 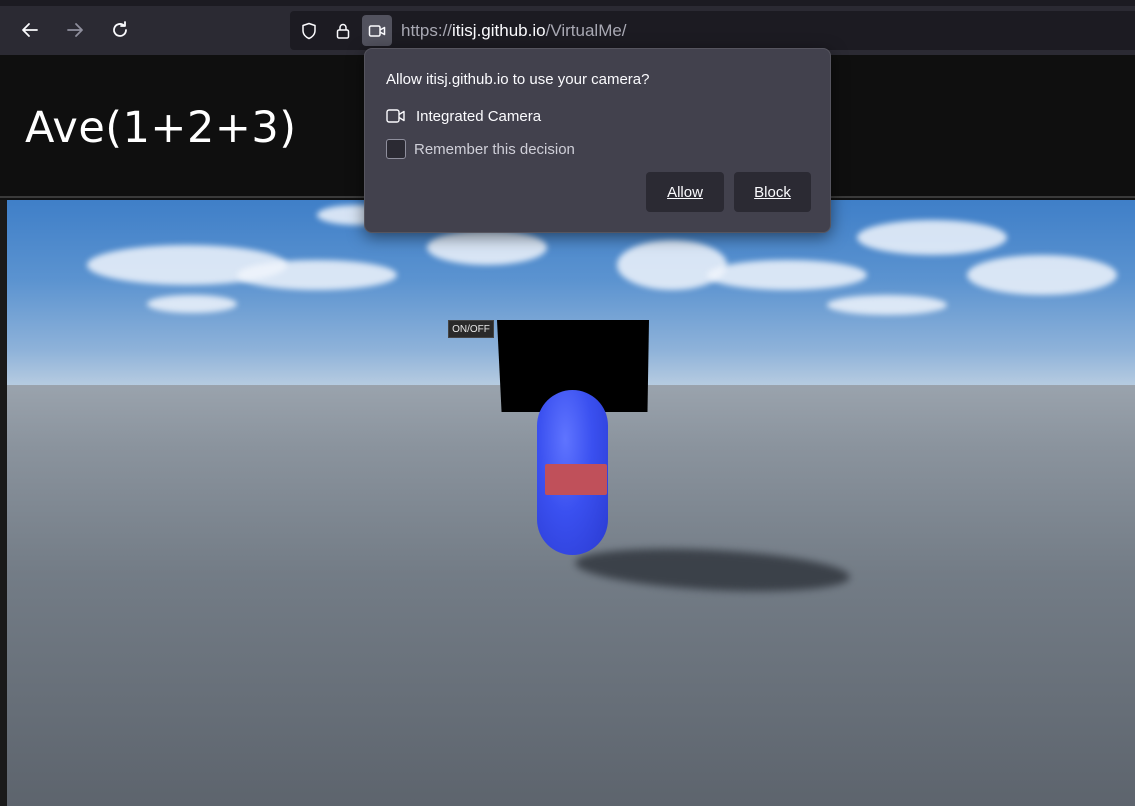 I want to click on reload-icon, so click(x=120, y=29).